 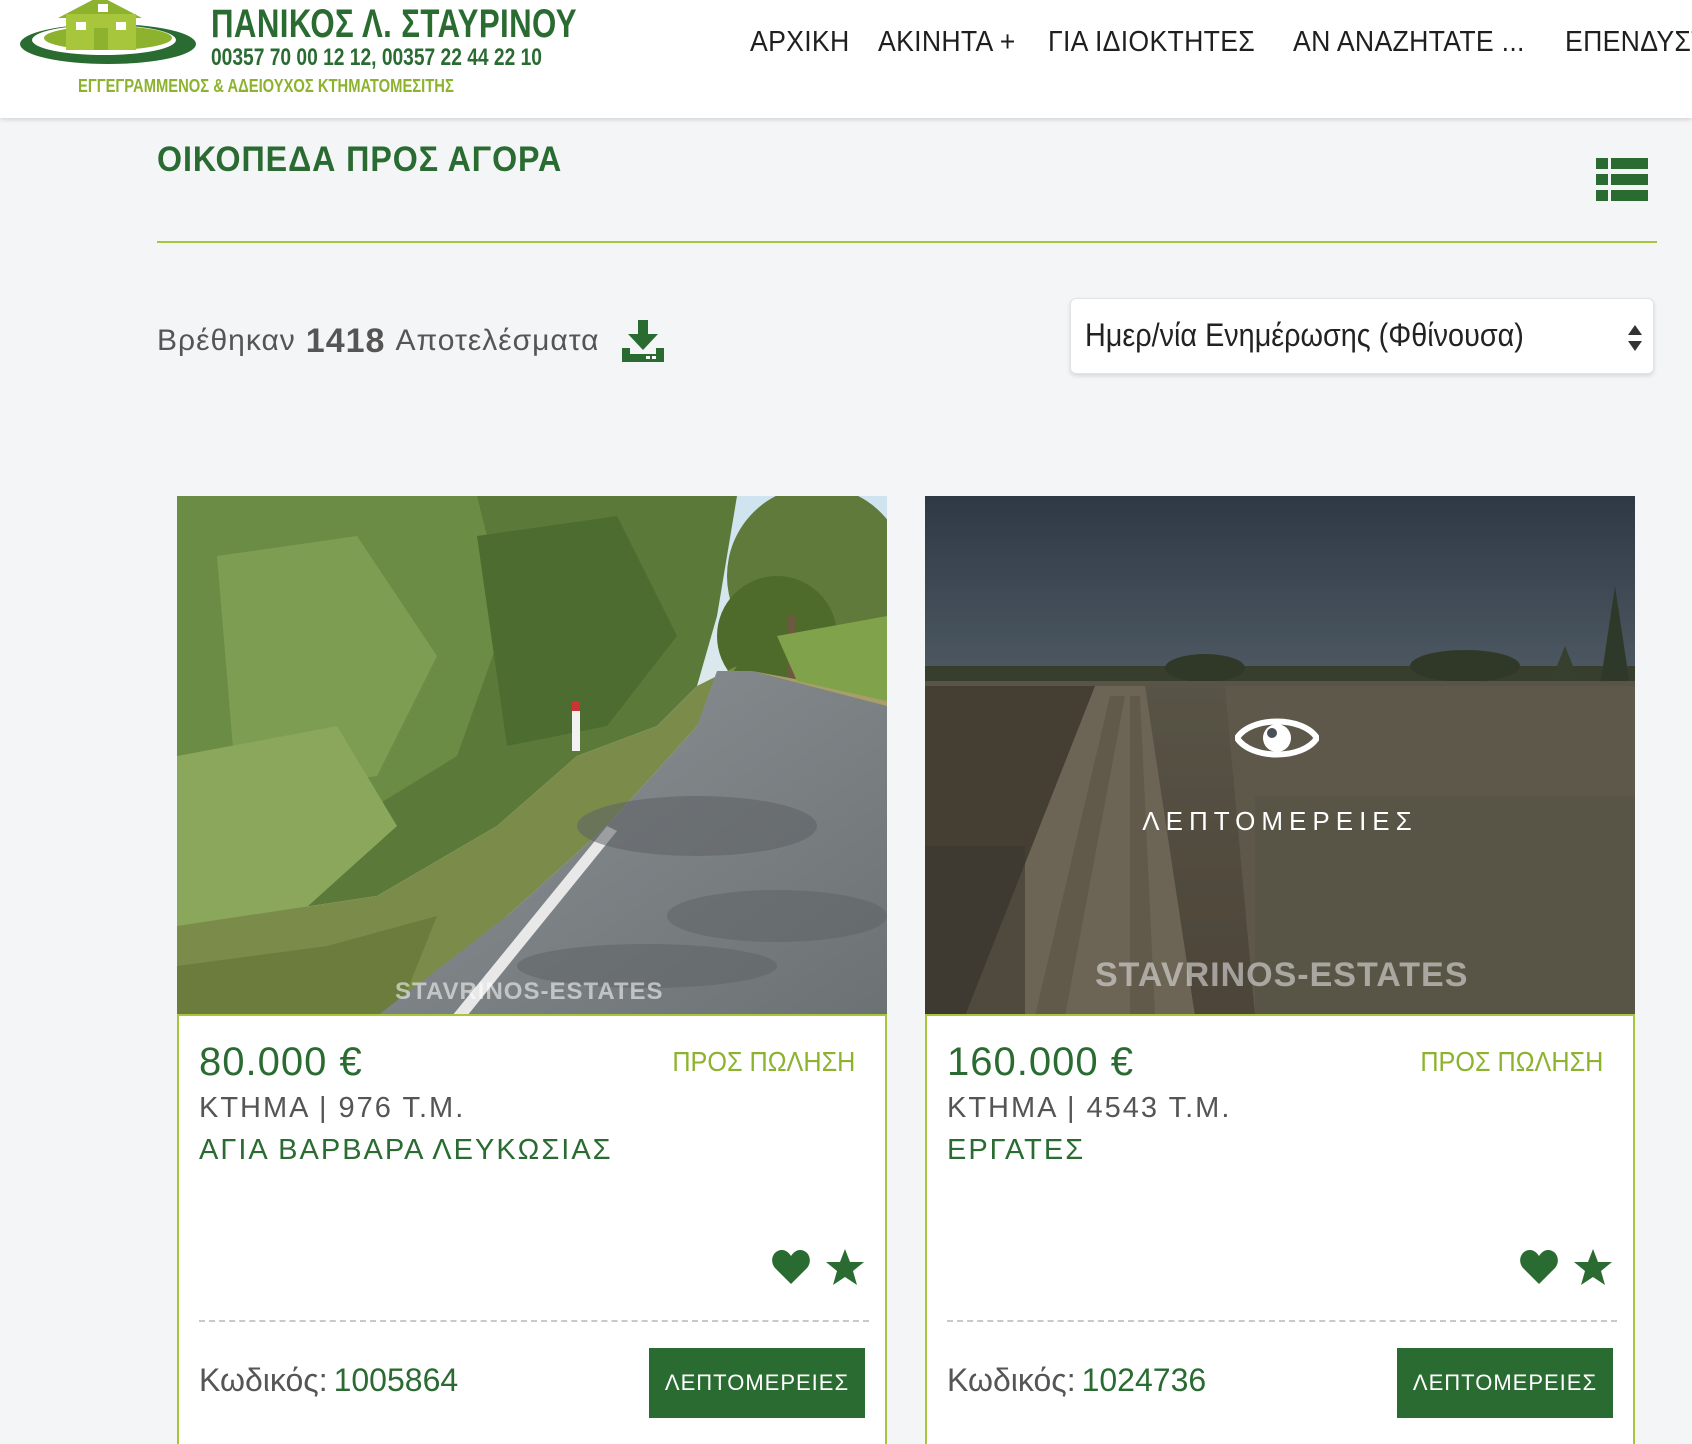 What do you see at coordinates (396, 1380) in the screenshot?
I see `listing-code-value: 1005864` at bounding box center [396, 1380].